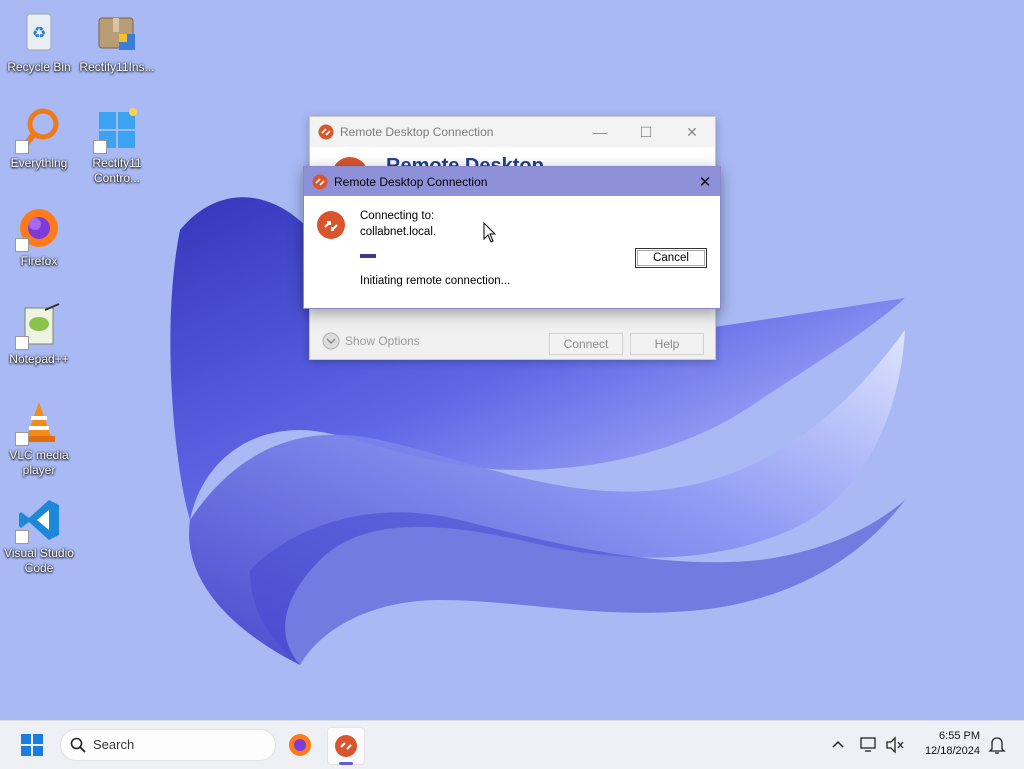 This screenshot has width=1024, height=769. I want to click on show-options-toggle: Show Options, so click(371, 341).